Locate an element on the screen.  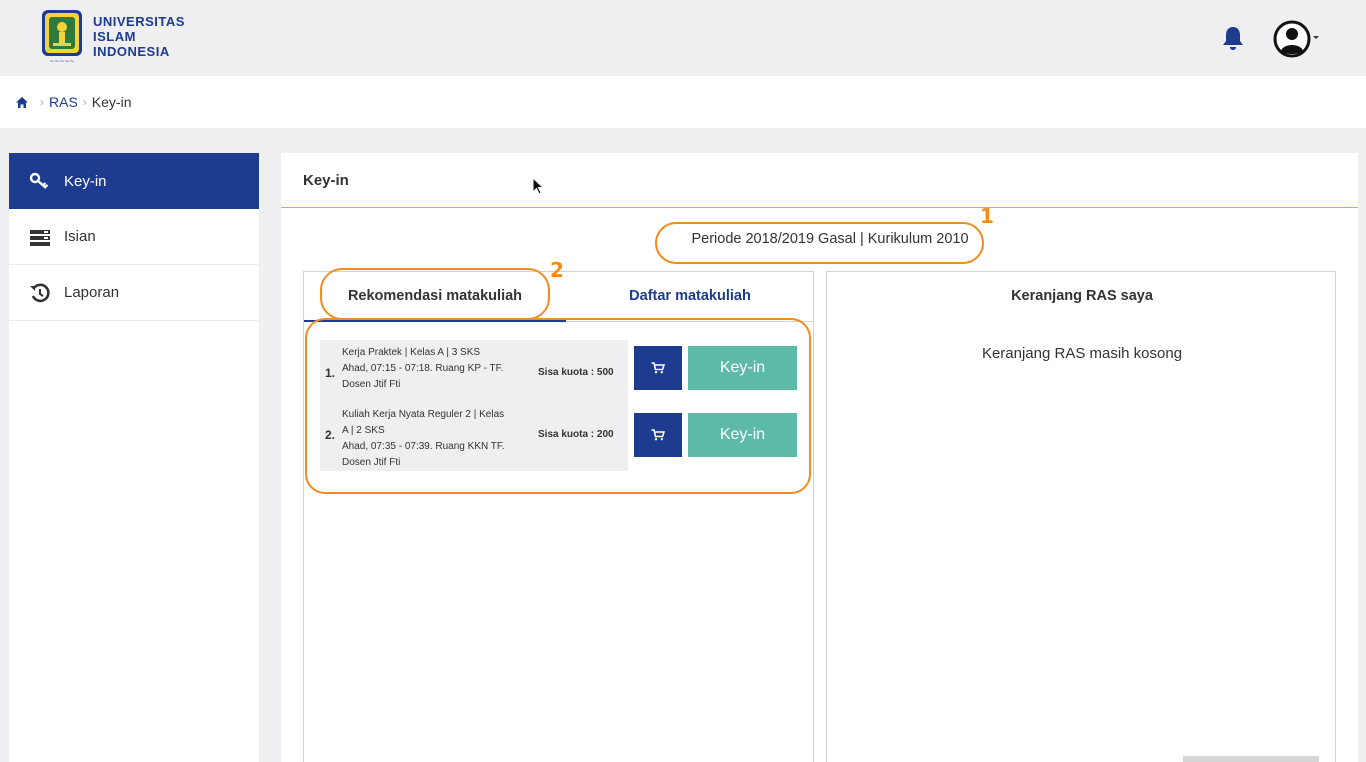
breadcrumb-current: Key-in is located at coordinates (111, 102).